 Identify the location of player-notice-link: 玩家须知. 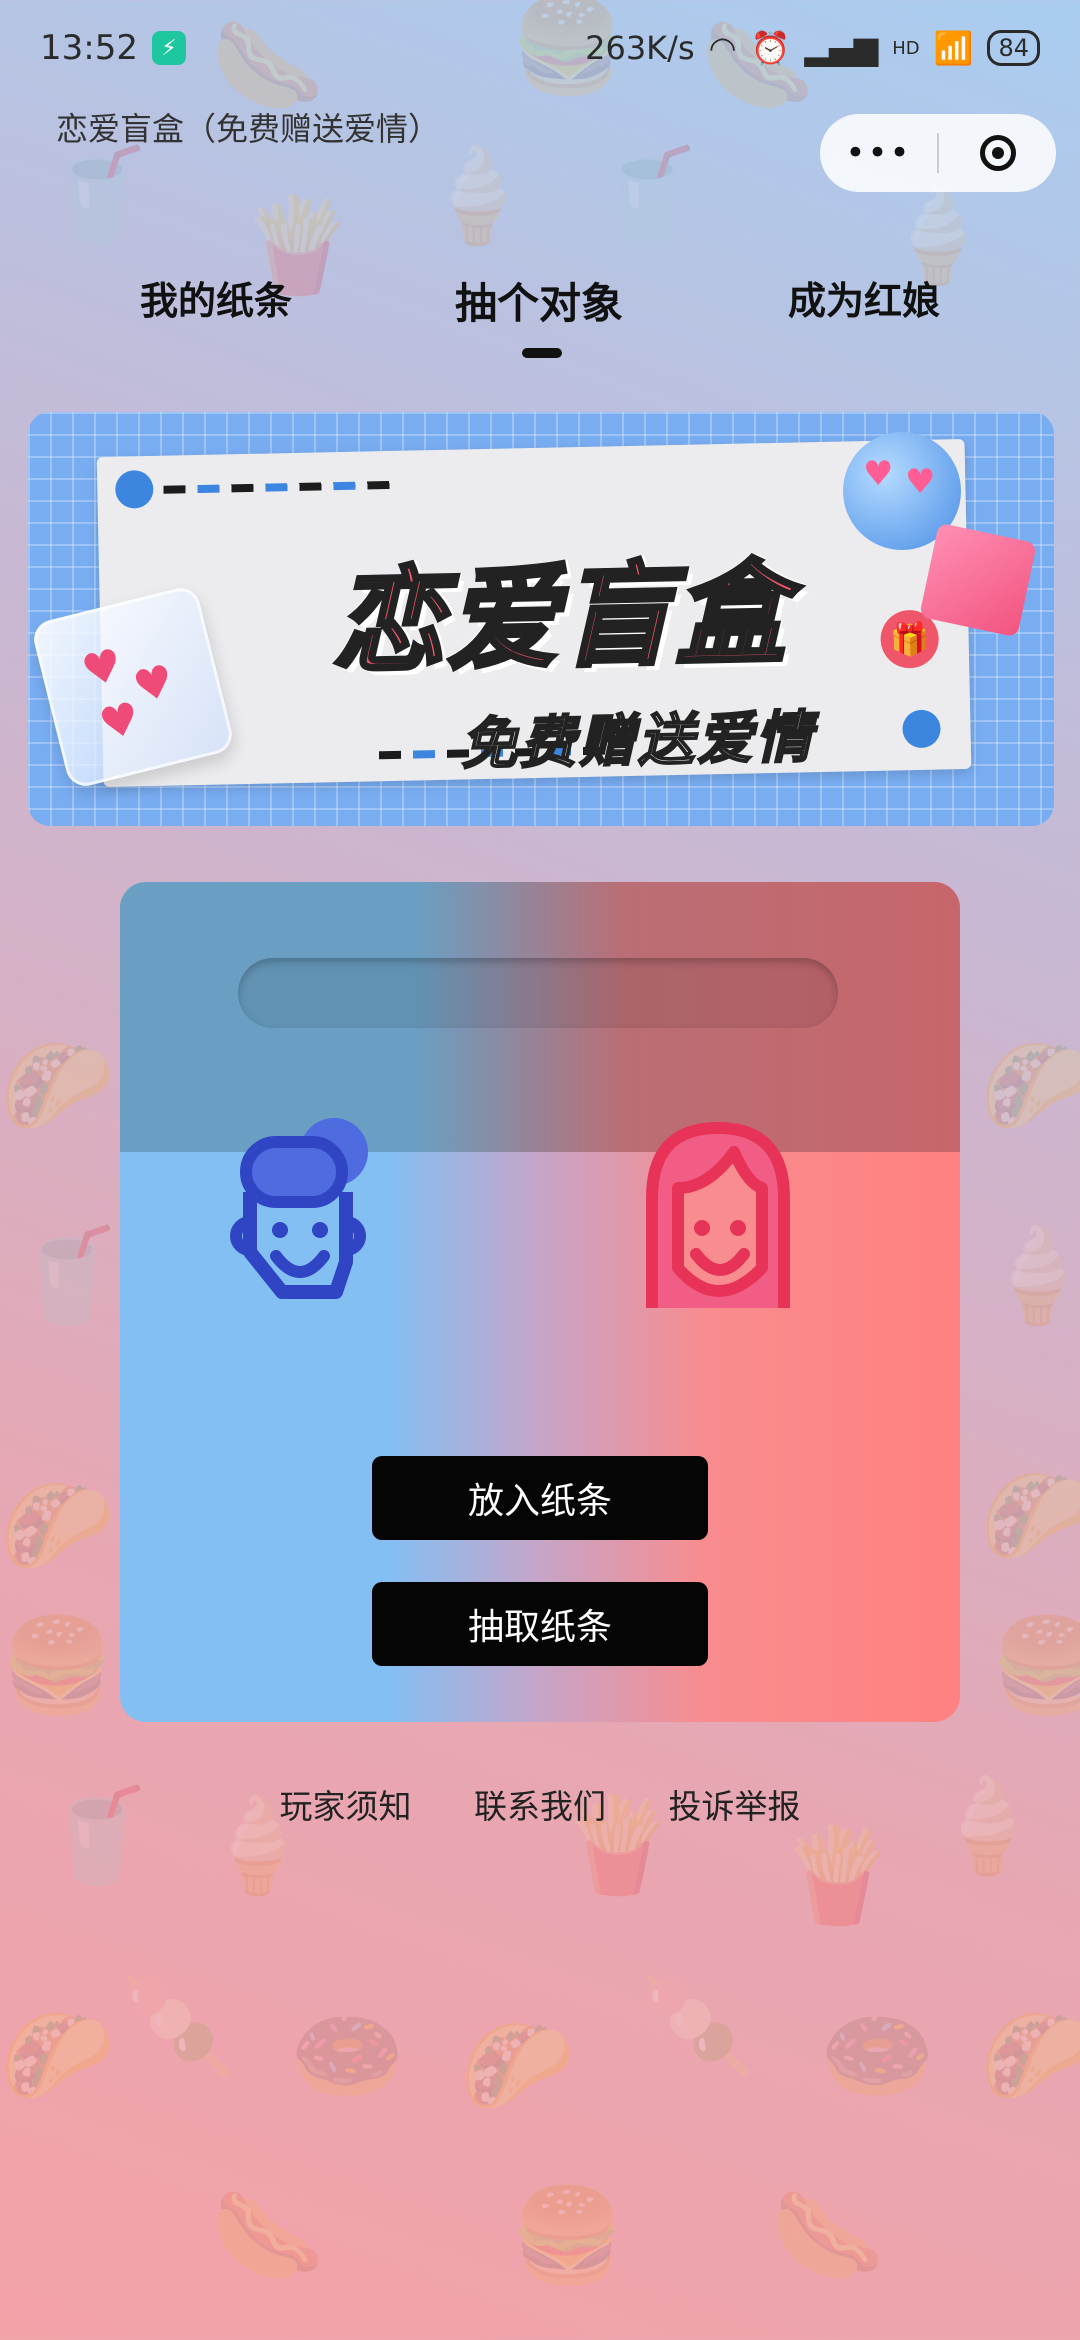
(346, 1806).